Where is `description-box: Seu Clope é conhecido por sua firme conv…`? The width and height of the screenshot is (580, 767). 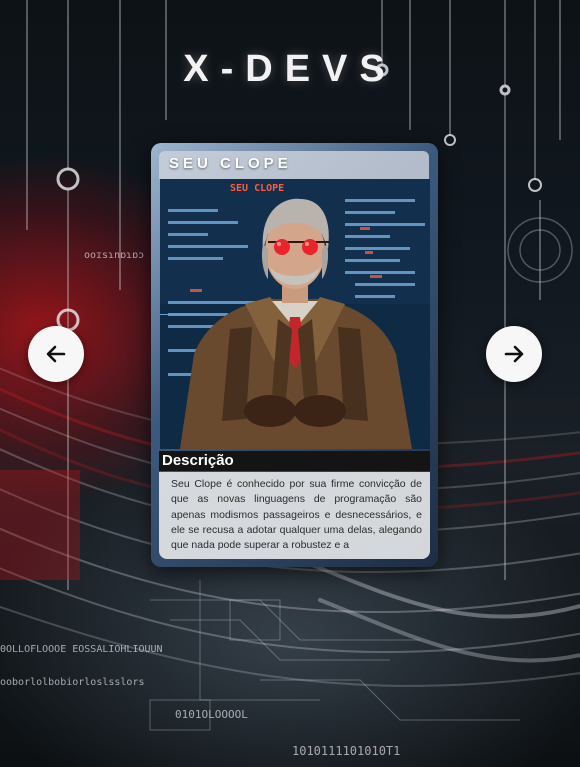
description-box: Seu Clope é conhecido por sua firme conv… is located at coordinates (294, 515).